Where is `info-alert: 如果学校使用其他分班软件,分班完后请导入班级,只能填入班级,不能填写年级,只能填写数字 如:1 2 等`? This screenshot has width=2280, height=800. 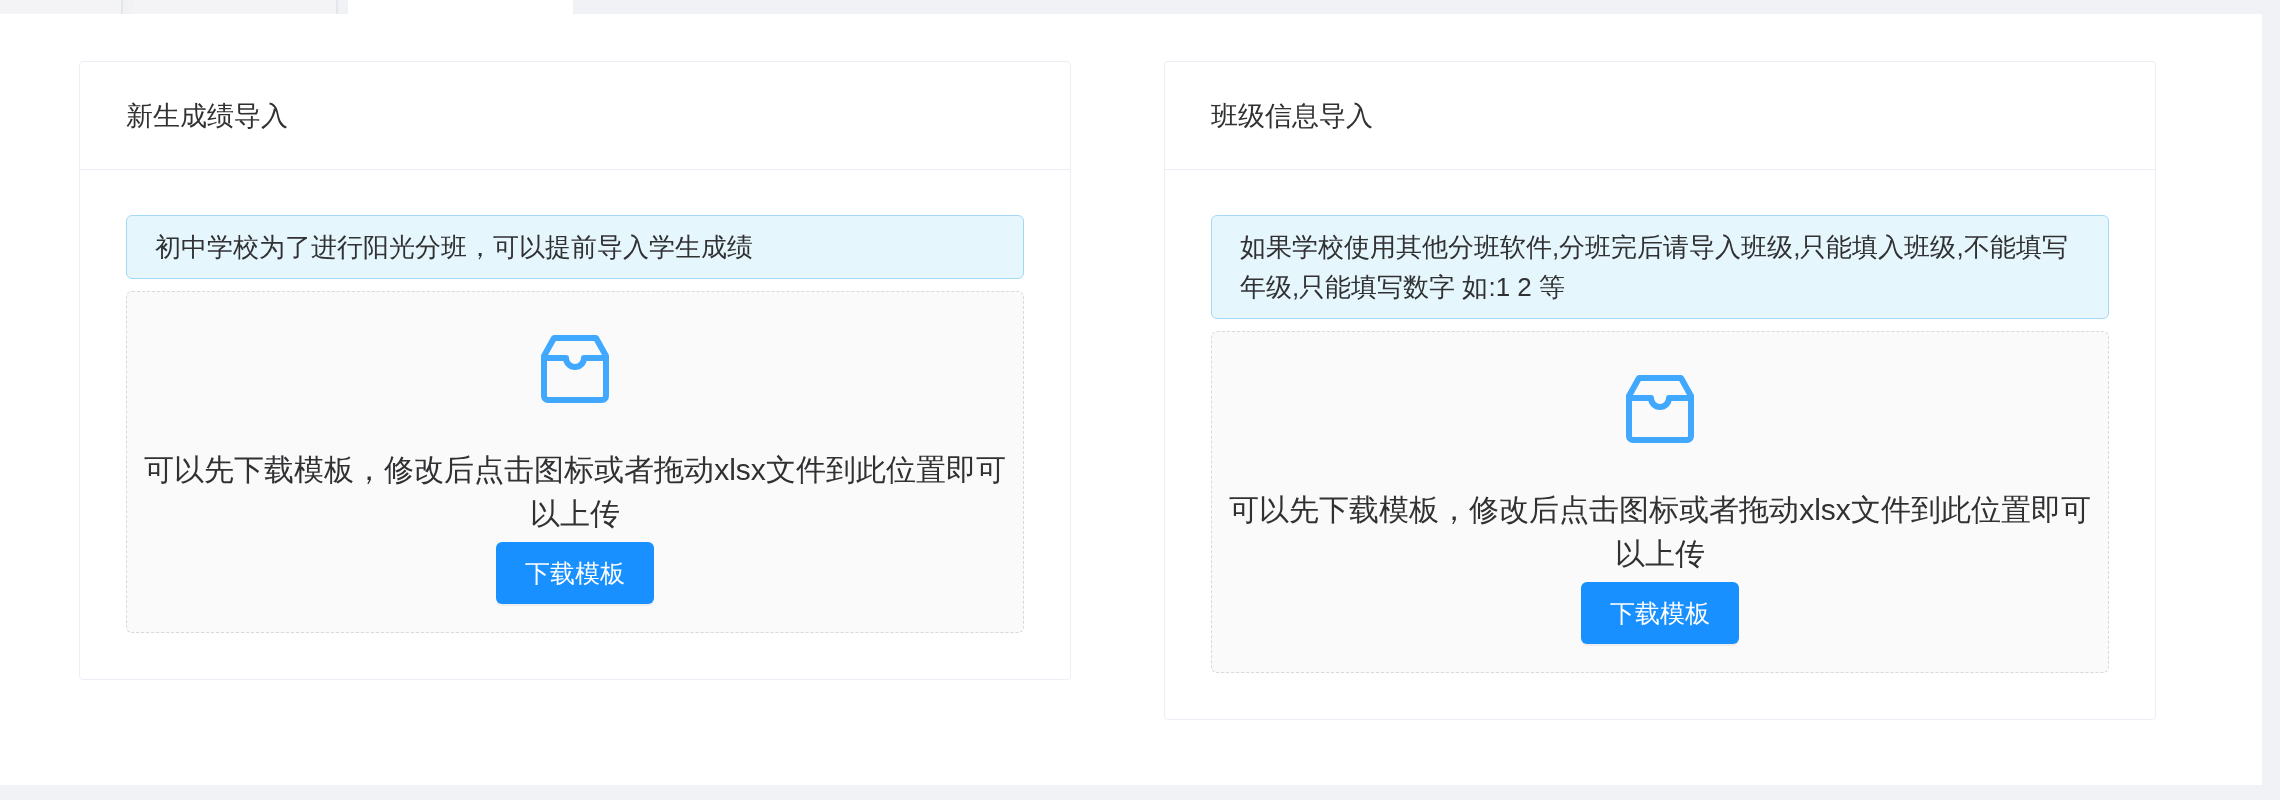
info-alert: 如果学校使用其他分班软件,分班完后请导入班级,只能填入班级,不能填写年级,只能填写数字 如:1 2 等 is located at coordinates (1660, 267).